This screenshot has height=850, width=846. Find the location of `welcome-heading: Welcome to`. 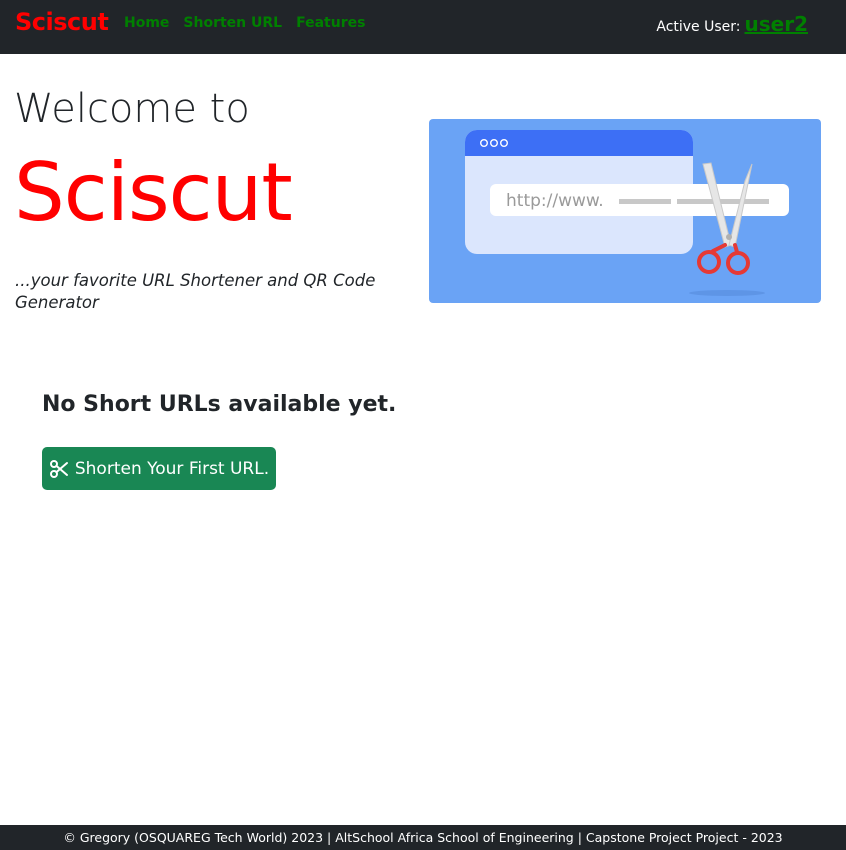

welcome-heading: Welcome to is located at coordinates (132, 109).